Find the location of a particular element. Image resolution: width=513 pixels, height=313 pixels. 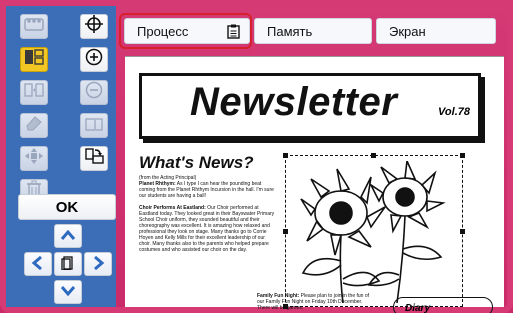

zoom-out-button is located at coordinates (94, 92).